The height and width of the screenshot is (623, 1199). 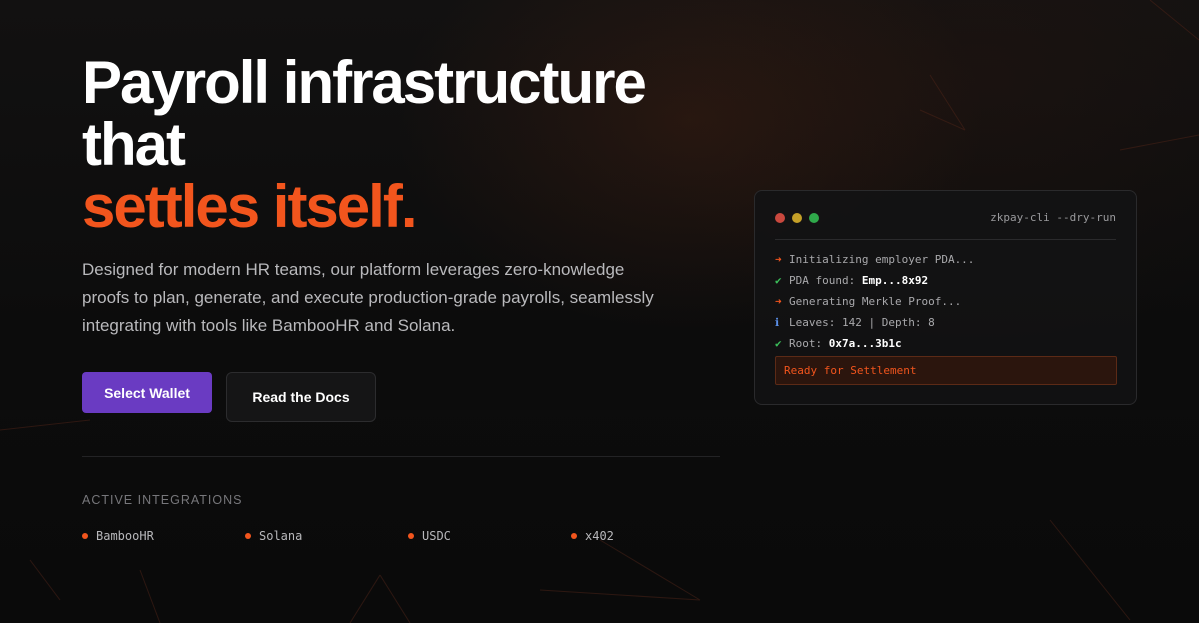 I want to click on integration-label: USDC, so click(x=436, y=536).